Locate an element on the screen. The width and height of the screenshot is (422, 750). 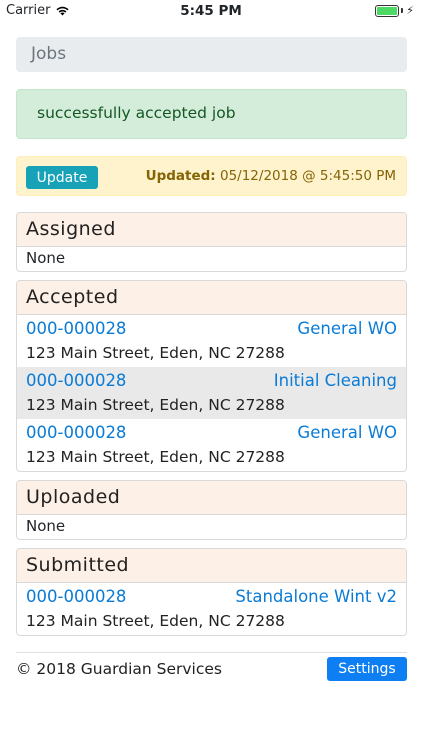
success-alert: successfully accepted job is located at coordinates (211, 114).